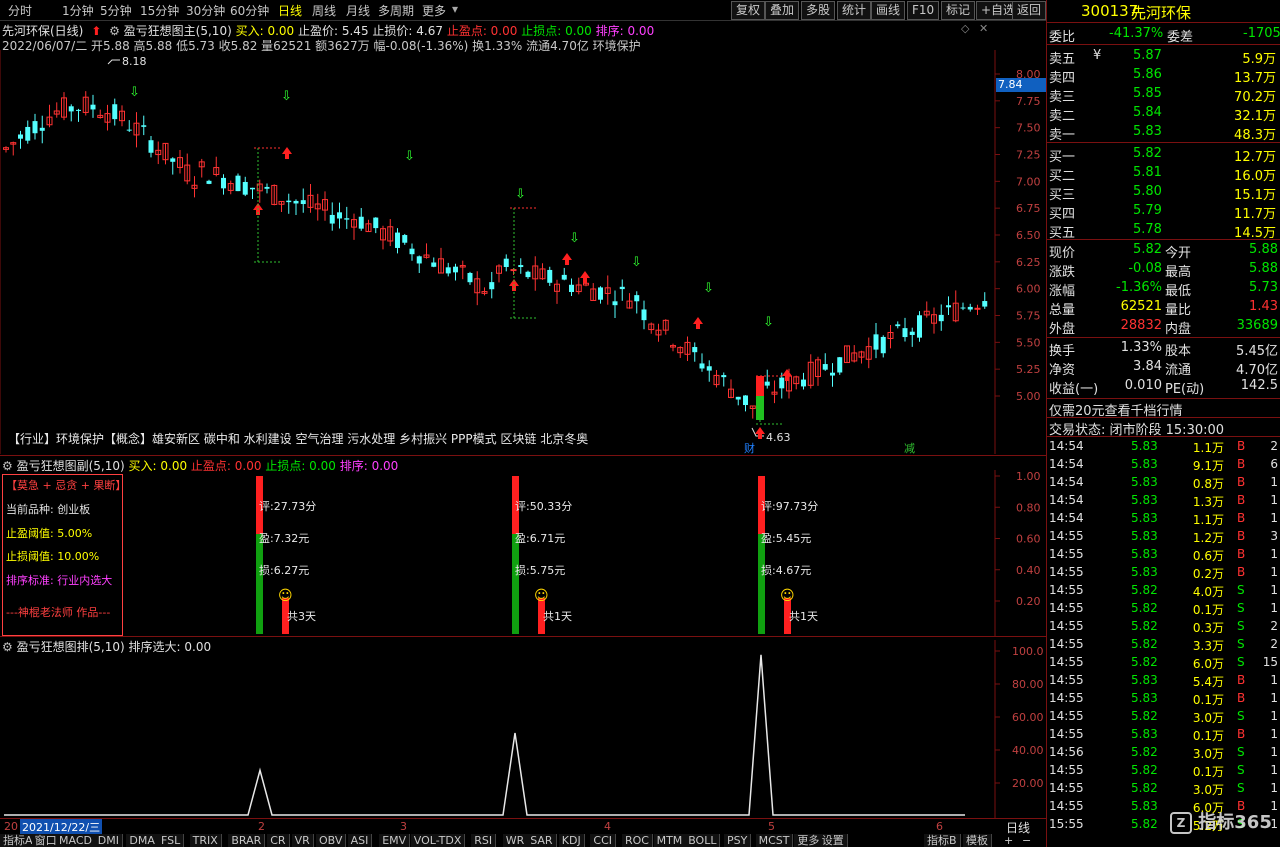  I want to click on ask-volume: 70.2万, so click(1255, 97).